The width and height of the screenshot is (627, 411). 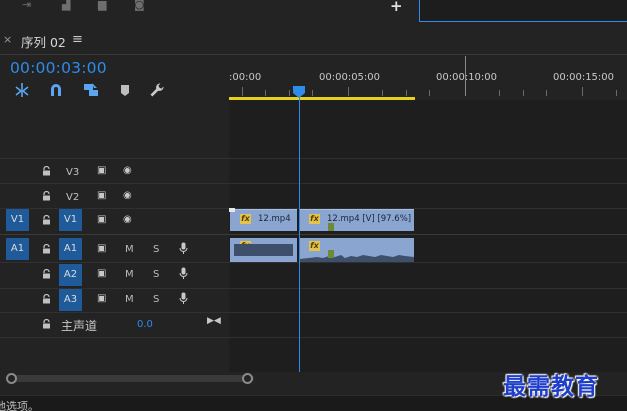 What do you see at coordinates (247, 378) in the screenshot?
I see `scroll-right-handle` at bounding box center [247, 378].